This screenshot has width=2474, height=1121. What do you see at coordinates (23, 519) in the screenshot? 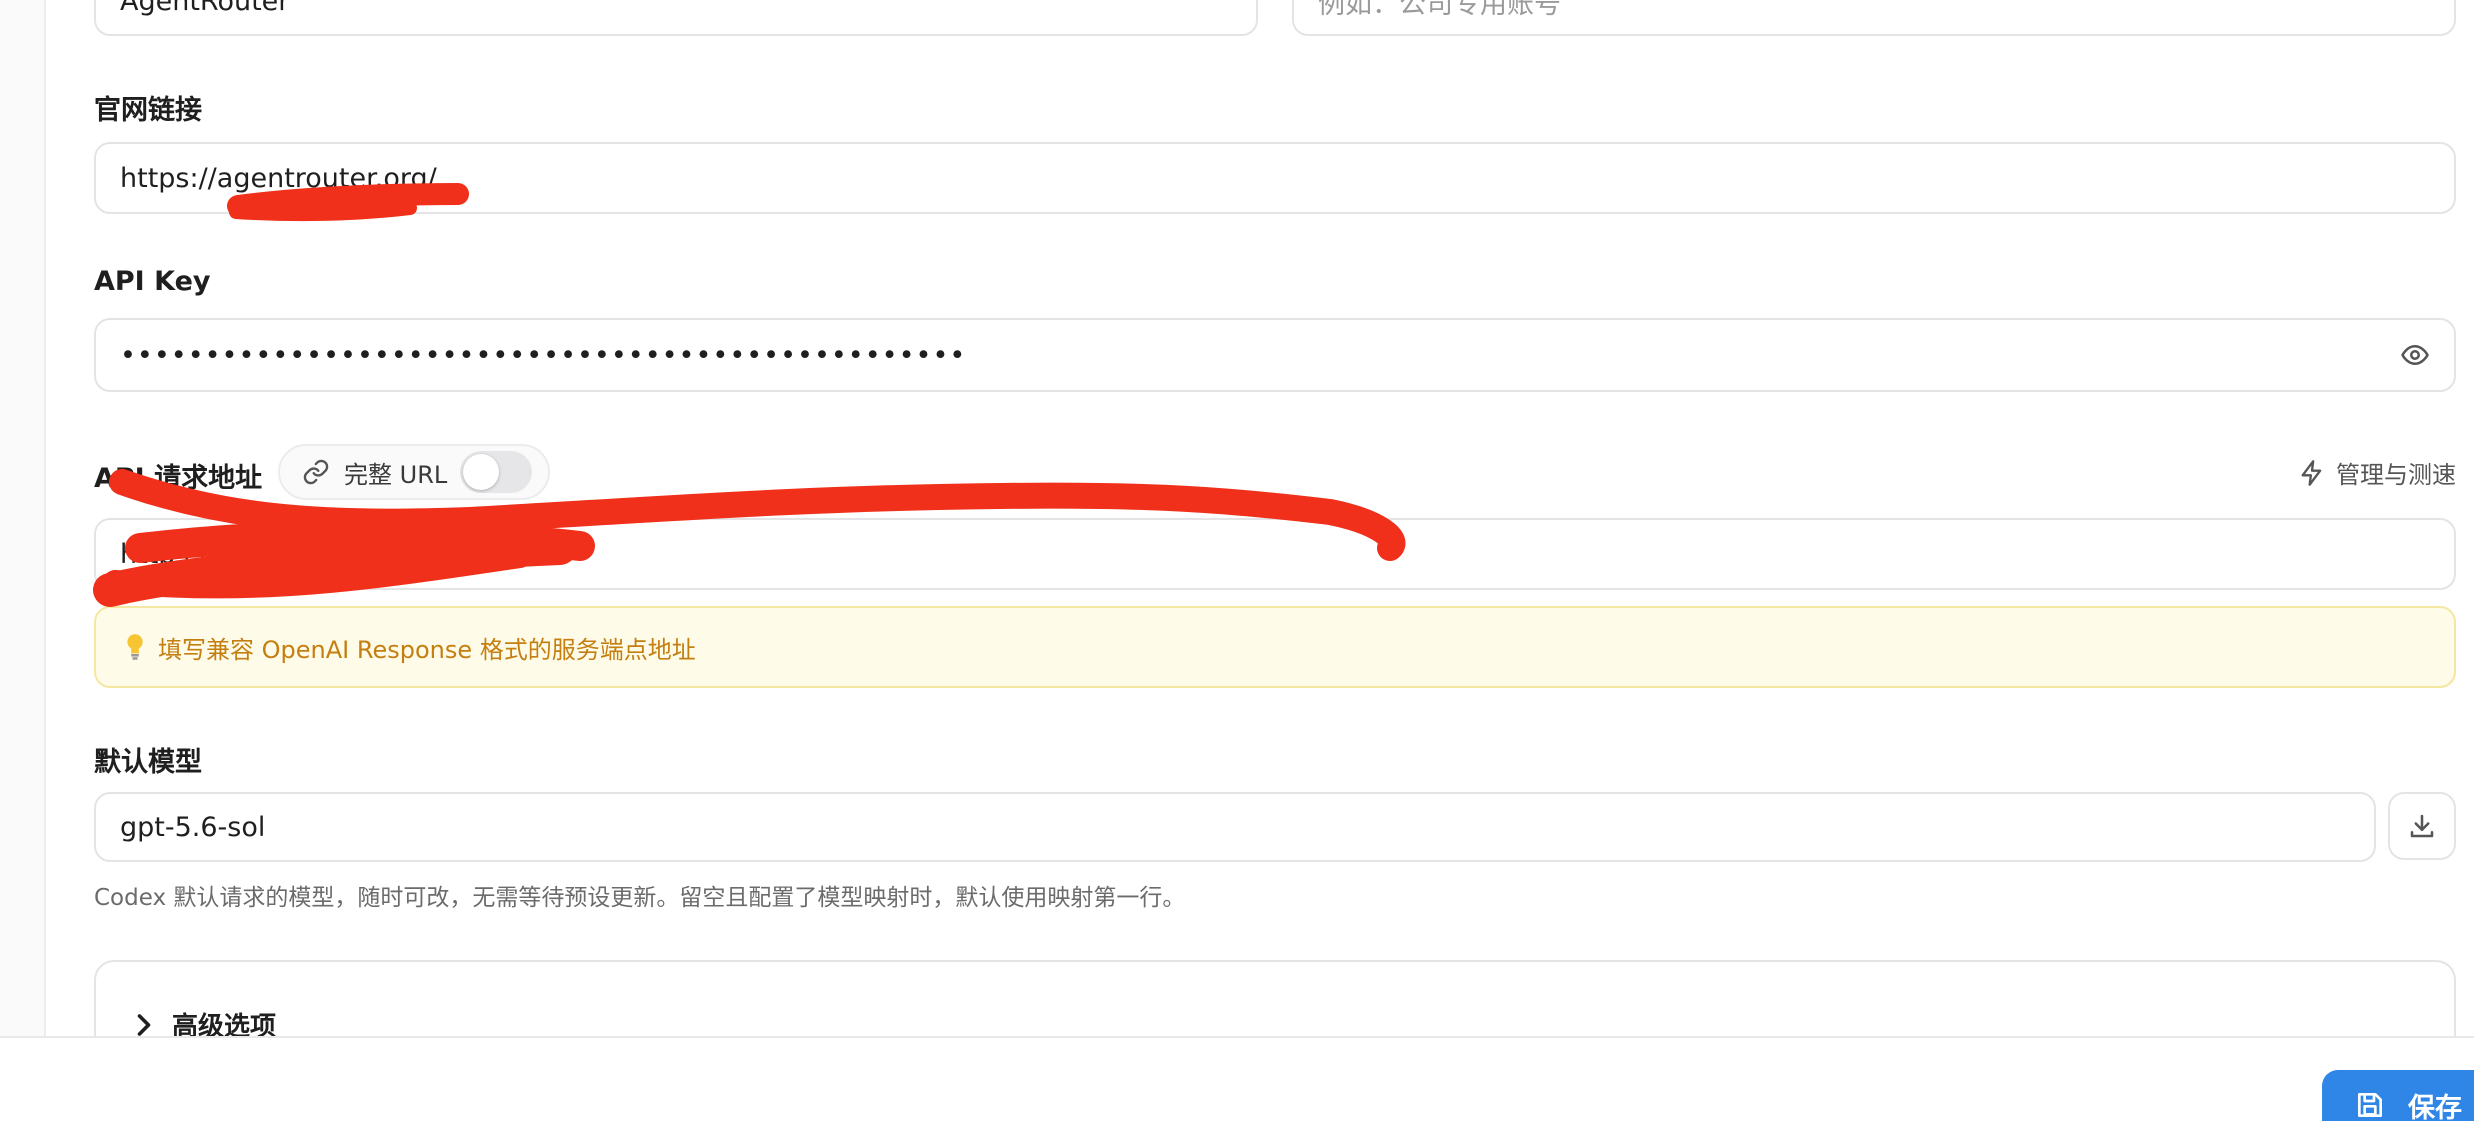
I see `left-rail` at bounding box center [23, 519].